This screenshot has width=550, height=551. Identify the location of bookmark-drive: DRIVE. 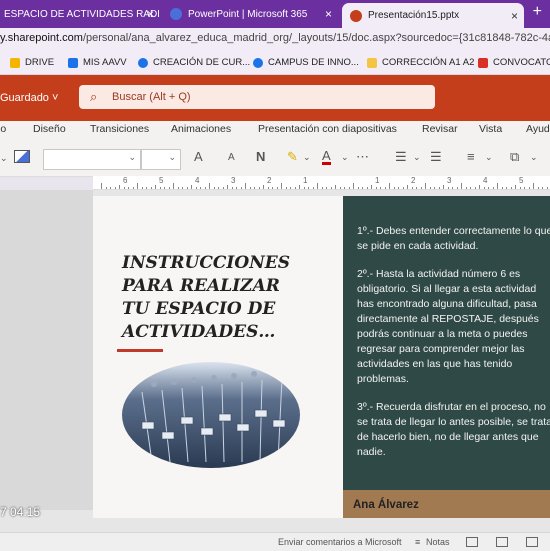
(32, 62).